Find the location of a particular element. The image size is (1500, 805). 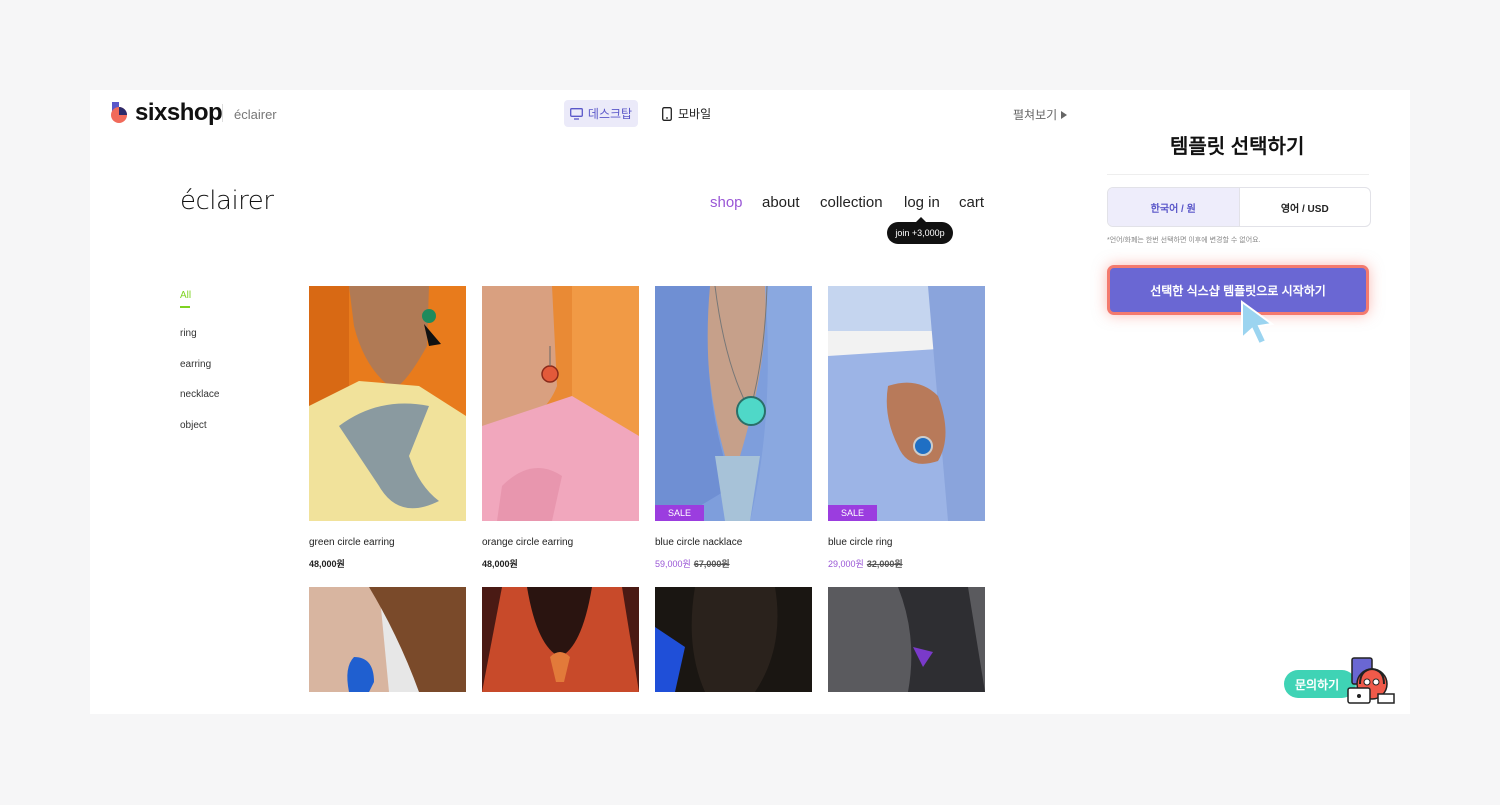

model-pink-photo is located at coordinates (560, 403).